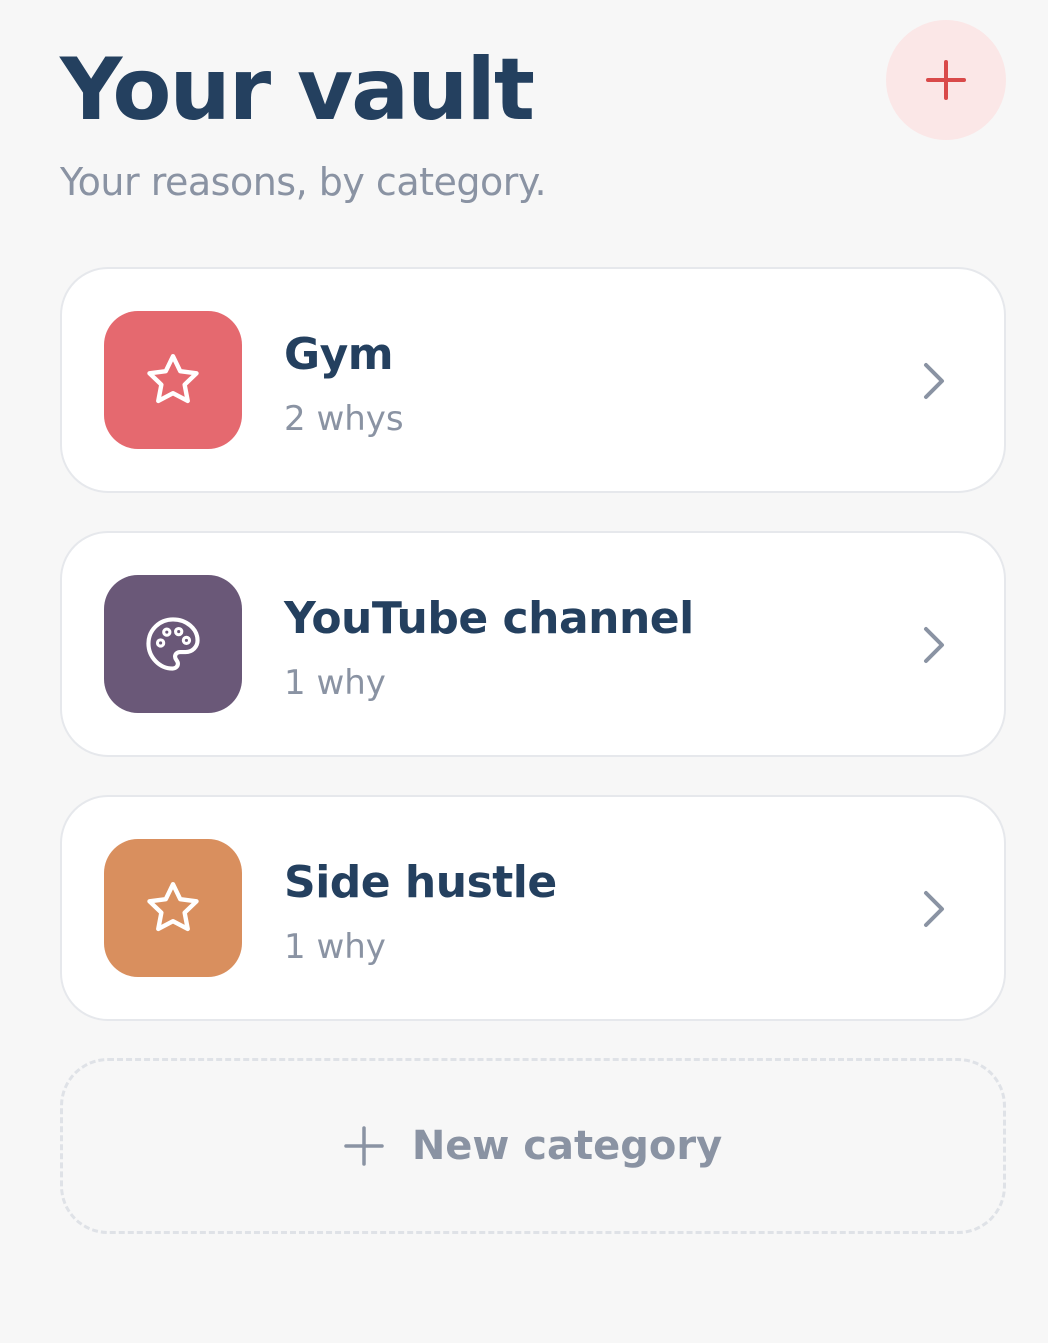 This screenshot has width=1048, height=1343. I want to click on palette-icon, so click(173, 644).